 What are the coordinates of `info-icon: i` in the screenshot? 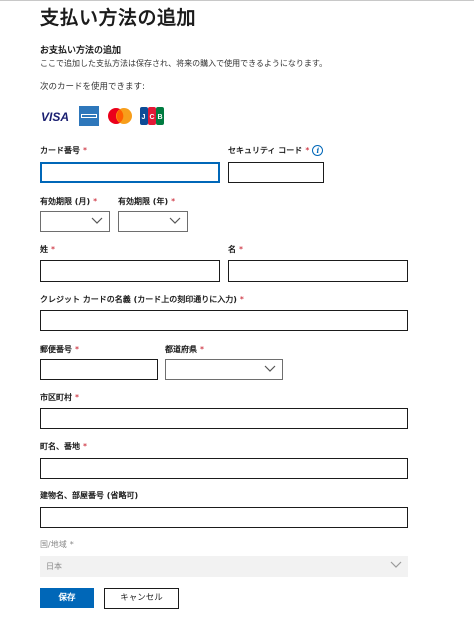 It's located at (318, 150).